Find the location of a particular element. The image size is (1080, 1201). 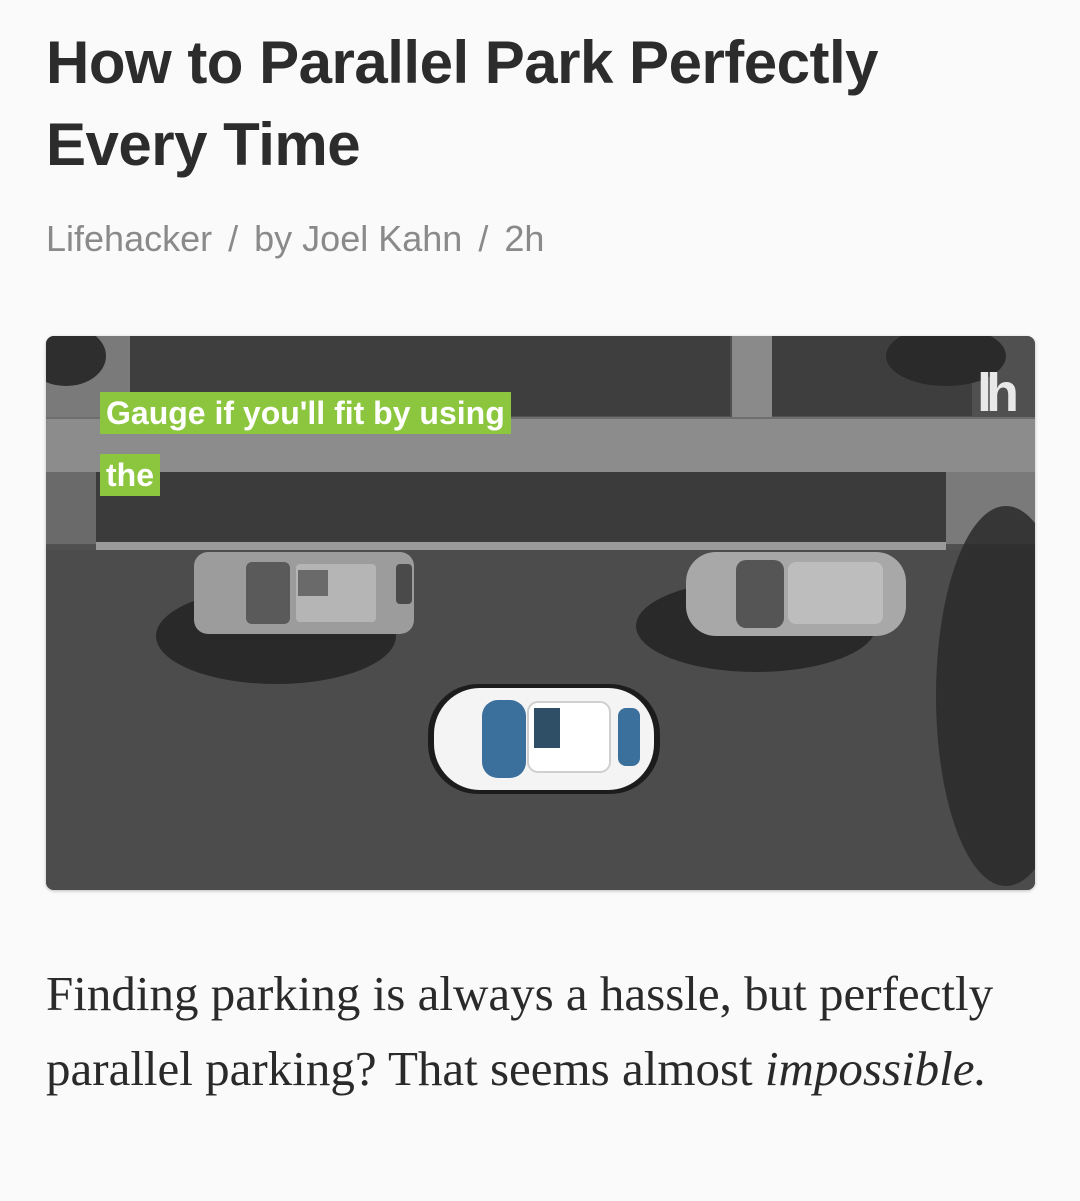

lawn-strip is located at coordinates (521, 508).